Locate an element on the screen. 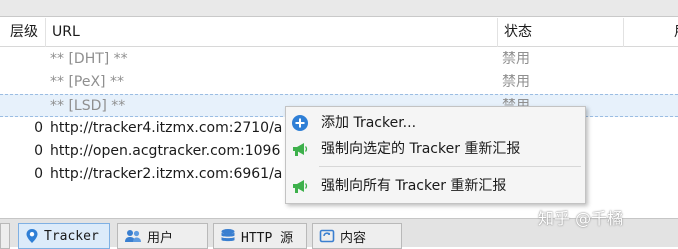 Image resolution: width=678 pixels, height=249 pixels. menu-item-force-reannounce-all-label: 强制向所有 Tracker 重新汇报 is located at coordinates (414, 186).